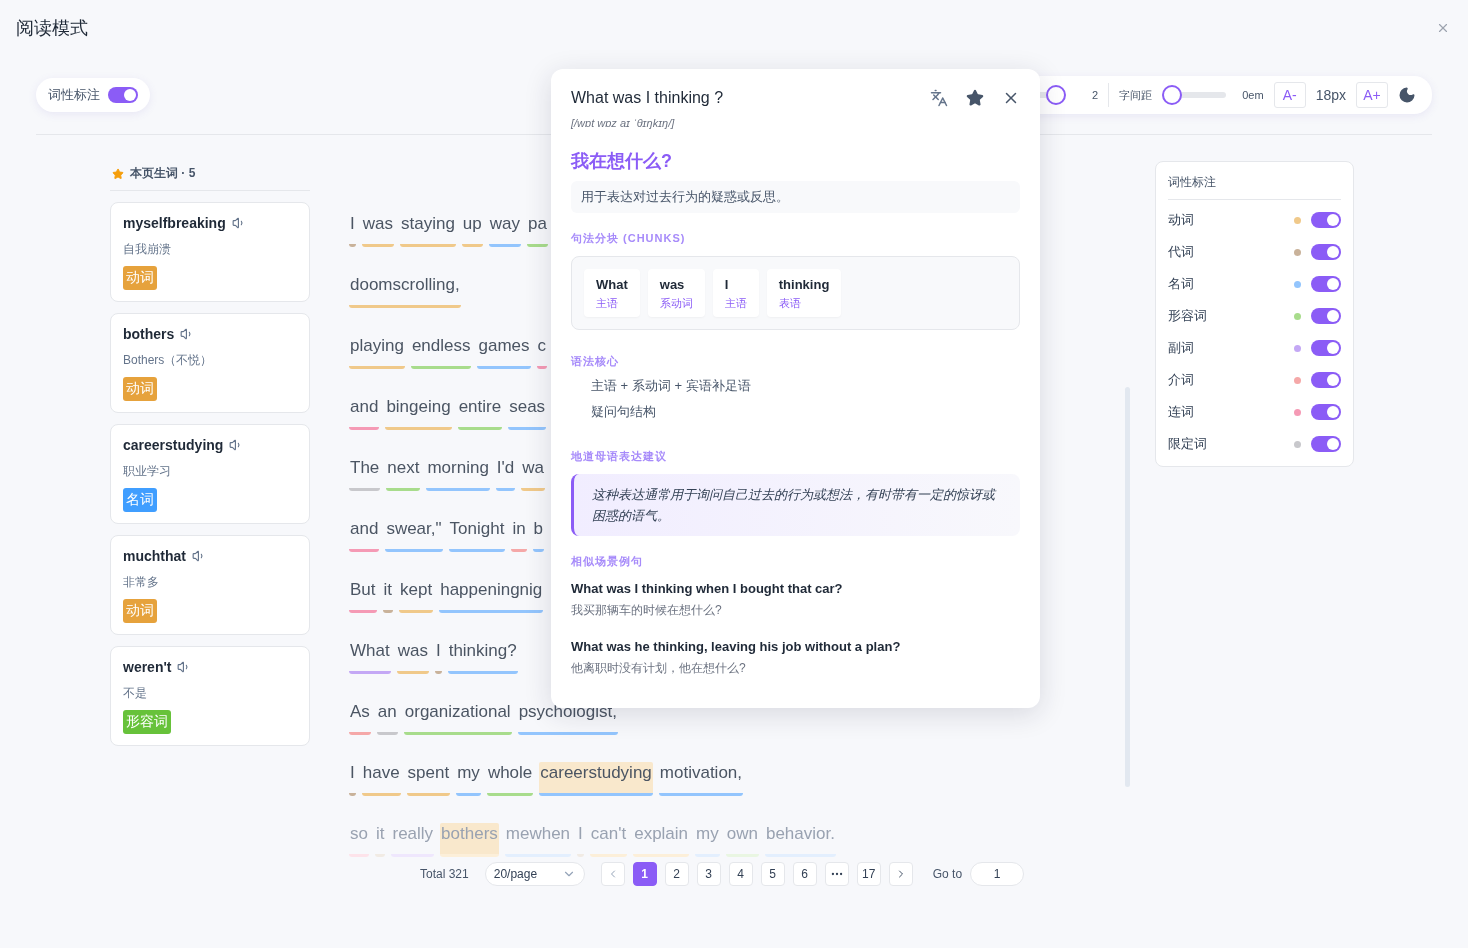 Image resolution: width=1468 pixels, height=948 pixels. What do you see at coordinates (772, 874) in the screenshot?
I see `page-button: 5` at bounding box center [772, 874].